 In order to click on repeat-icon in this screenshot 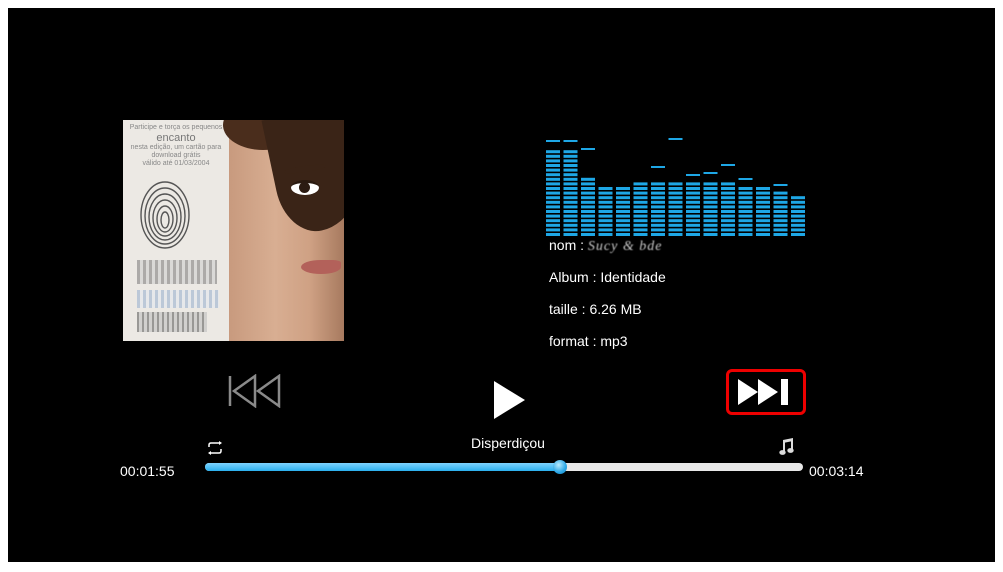, I will do `click(215, 448)`.